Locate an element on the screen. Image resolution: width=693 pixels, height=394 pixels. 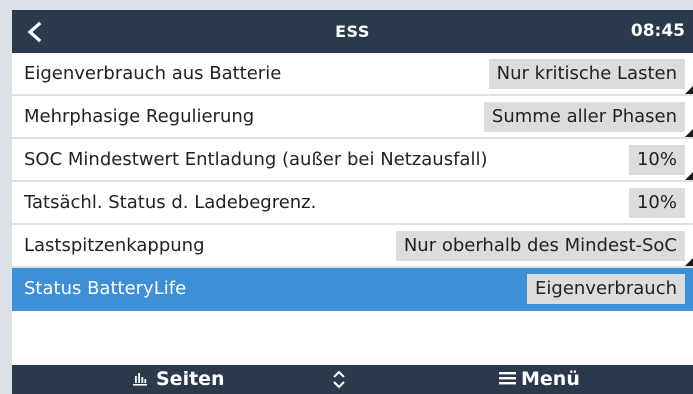
row-label: Tatsächl. Status d. Ladebegrenz. is located at coordinates (170, 202).